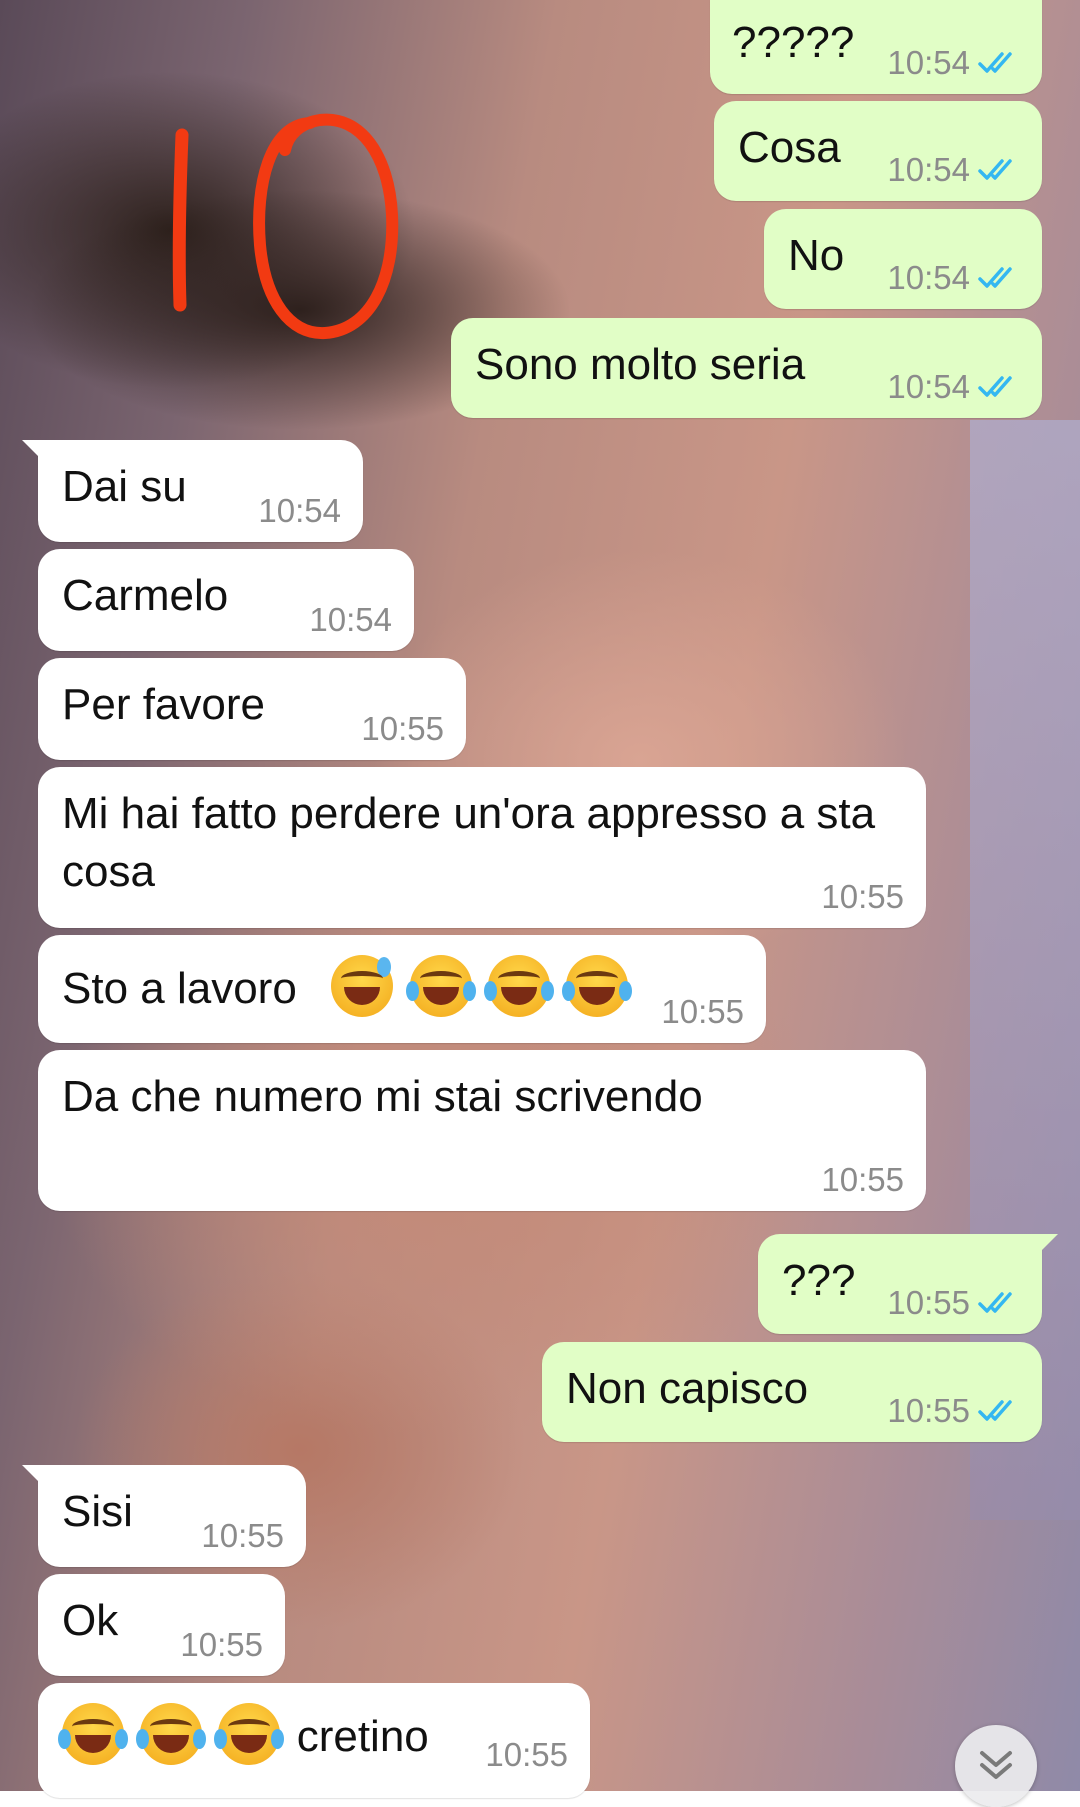 The width and height of the screenshot is (1080, 1807). I want to click on message-bubble-outgoing: Cosa 10:54, so click(878, 151).